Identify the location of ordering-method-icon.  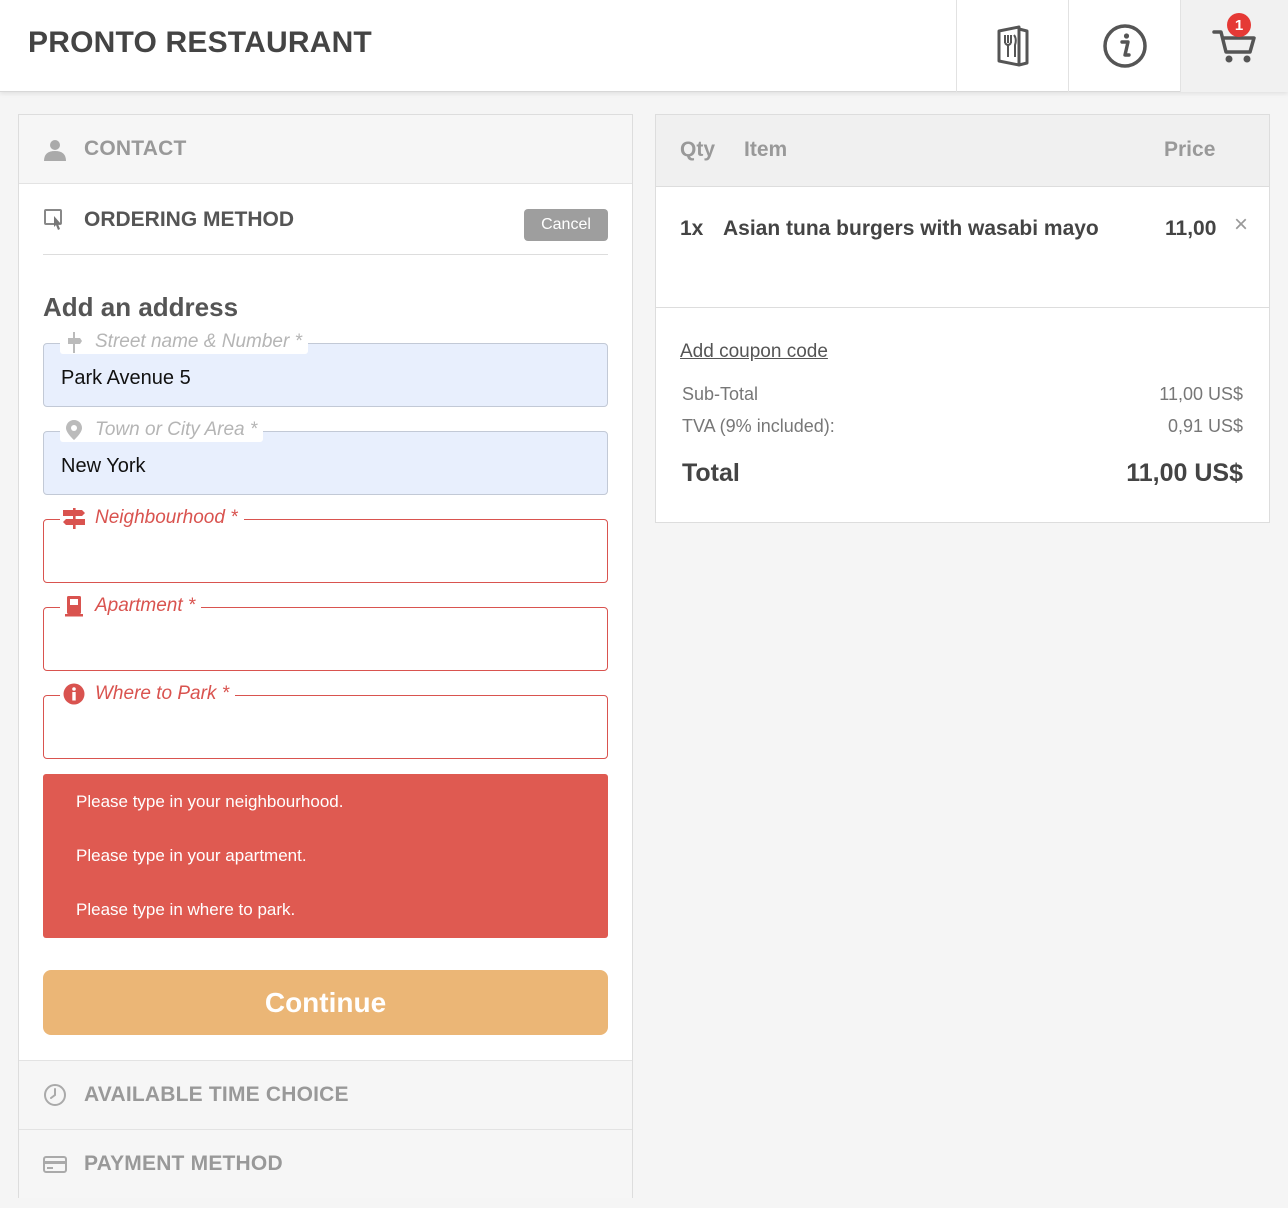
(55, 220).